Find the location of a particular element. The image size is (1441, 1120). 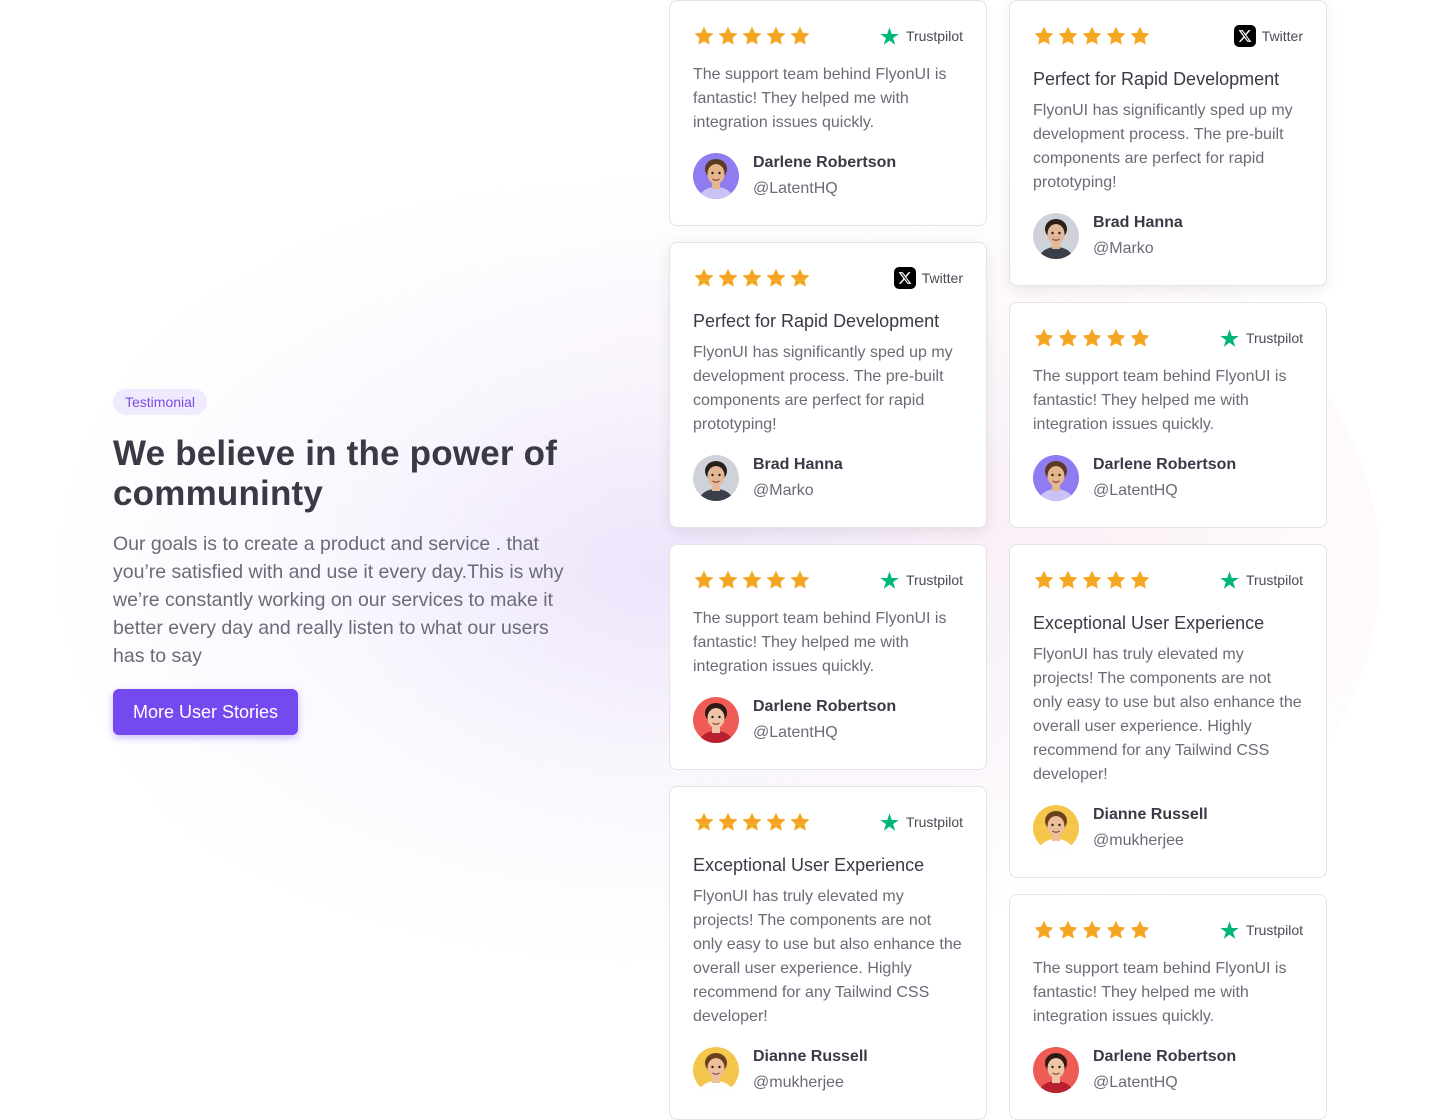

testimonial-badge: Testimonial is located at coordinates (160, 402).